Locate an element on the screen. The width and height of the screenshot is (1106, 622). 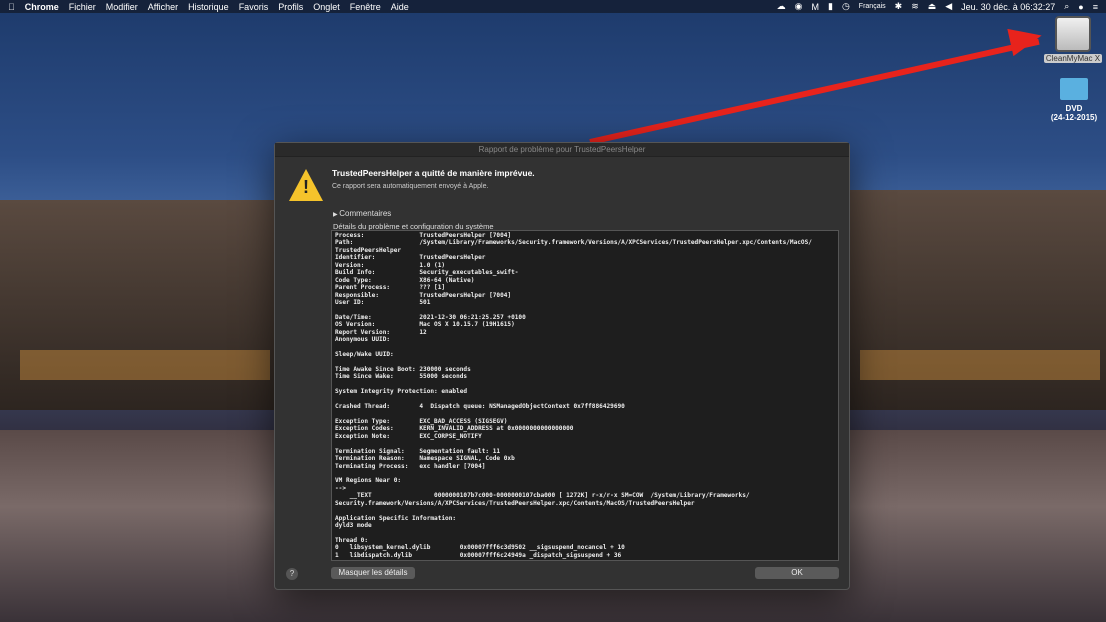
red-arrow-head is located at coordinates (1026, 39).